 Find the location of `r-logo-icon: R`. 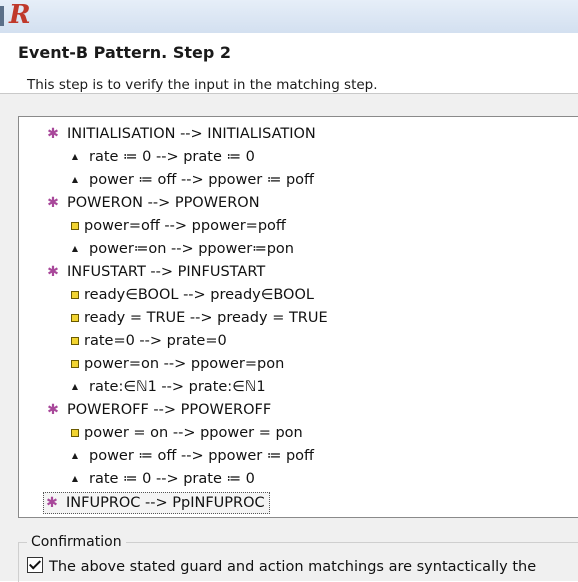

r-logo-icon: R is located at coordinates (20, 15).